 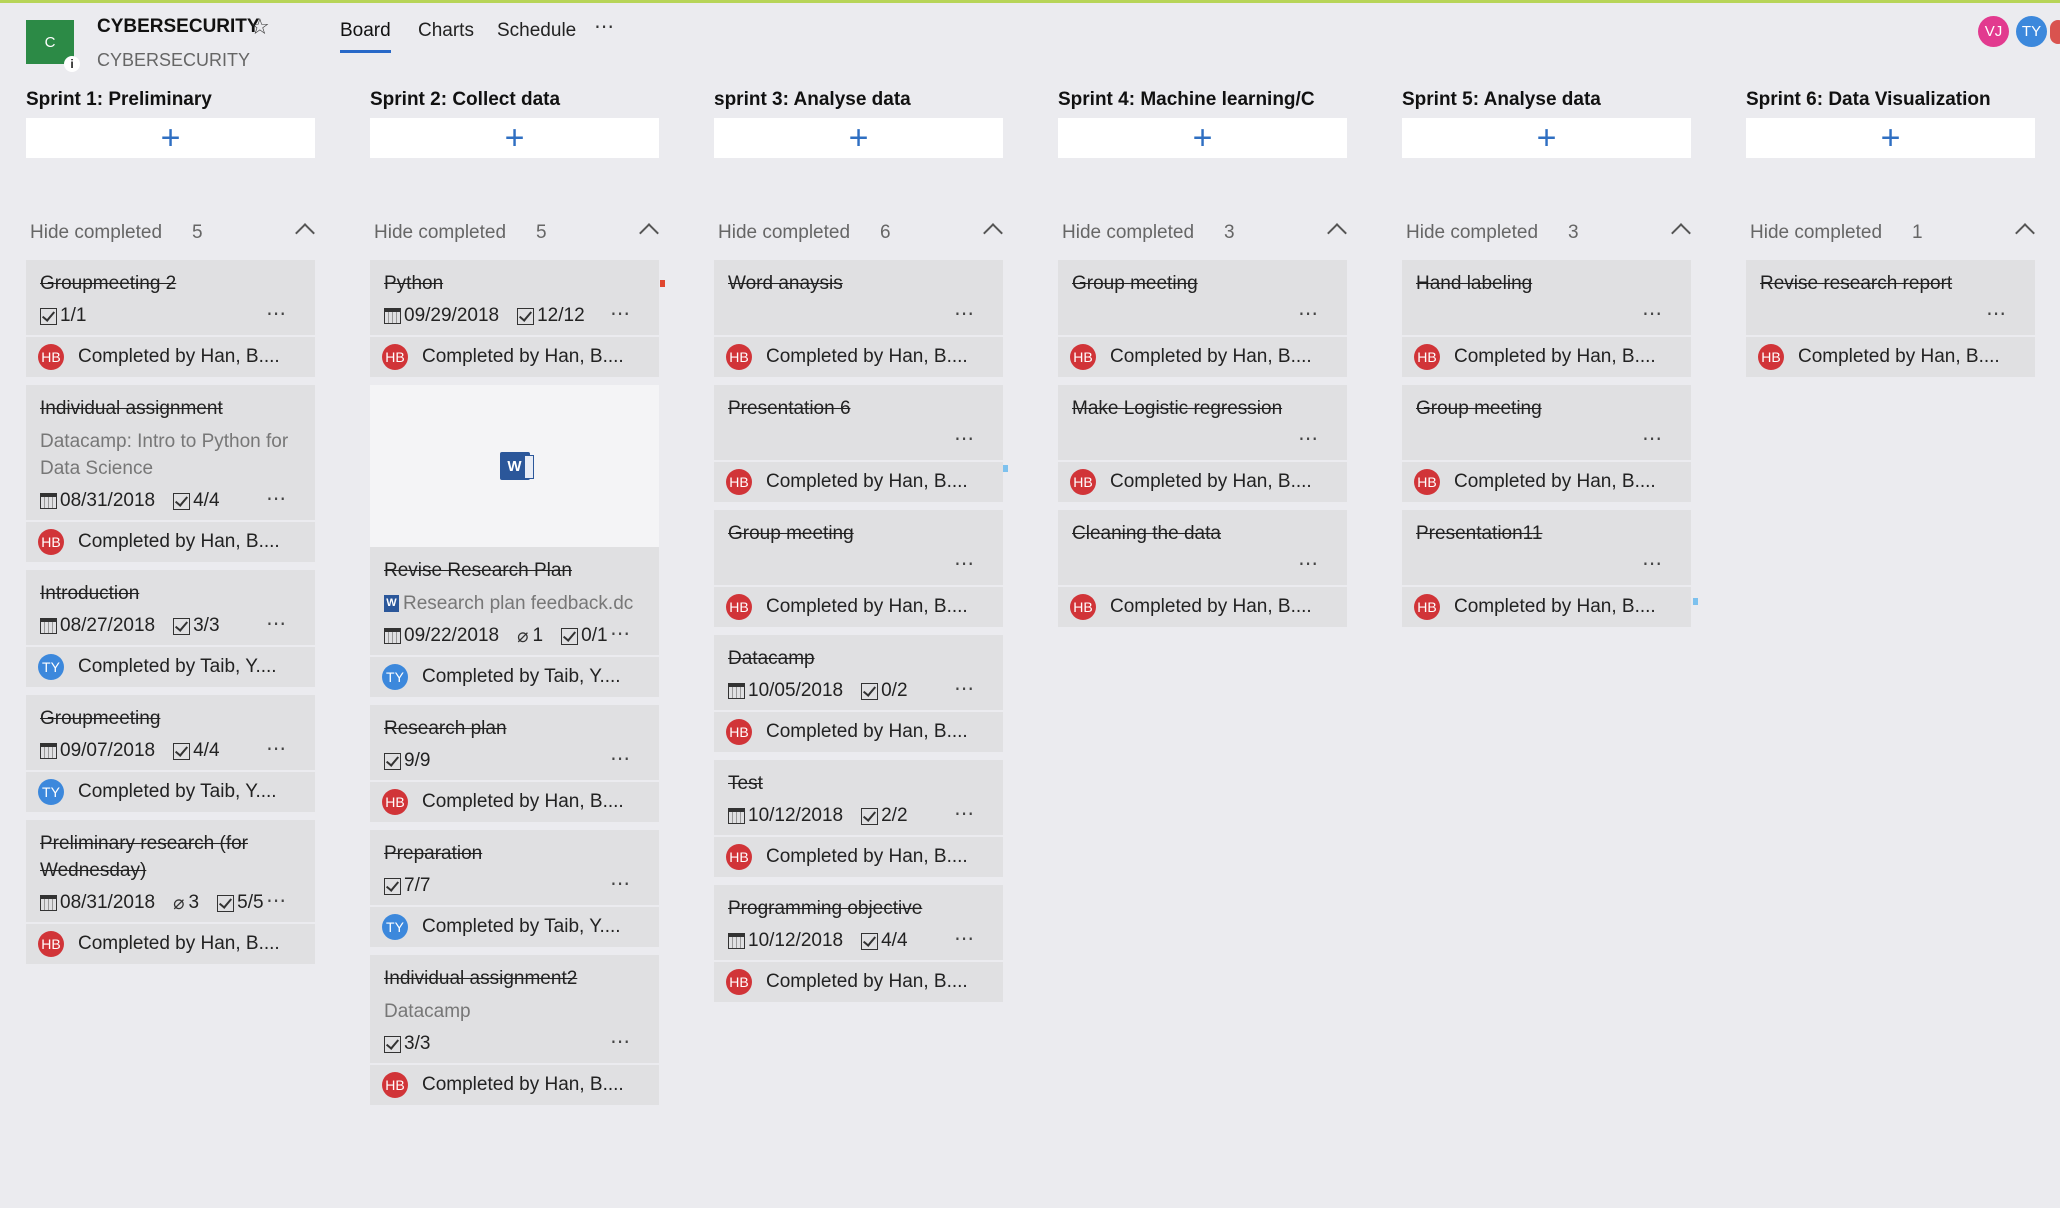 What do you see at coordinates (2031, 31) in the screenshot?
I see `member-avatar-ty: TY` at bounding box center [2031, 31].